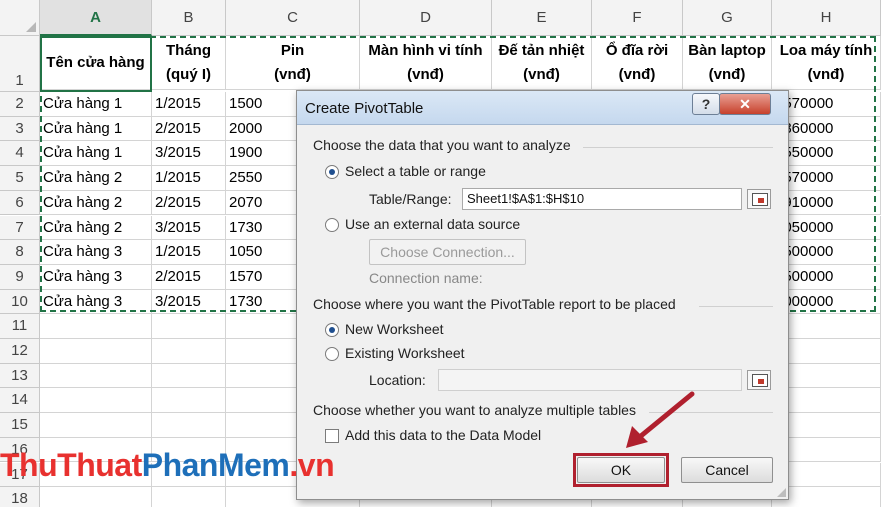 The height and width of the screenshot is (507, 881). Describe the element at coordinates (602, 199) in the screenshot. I see `table-range-input: Sheet1!$A$1:$H$10` at that location.